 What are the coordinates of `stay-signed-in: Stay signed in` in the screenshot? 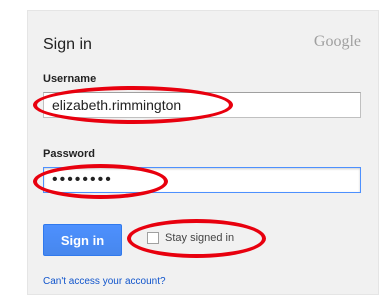 It's located at (190, 238).